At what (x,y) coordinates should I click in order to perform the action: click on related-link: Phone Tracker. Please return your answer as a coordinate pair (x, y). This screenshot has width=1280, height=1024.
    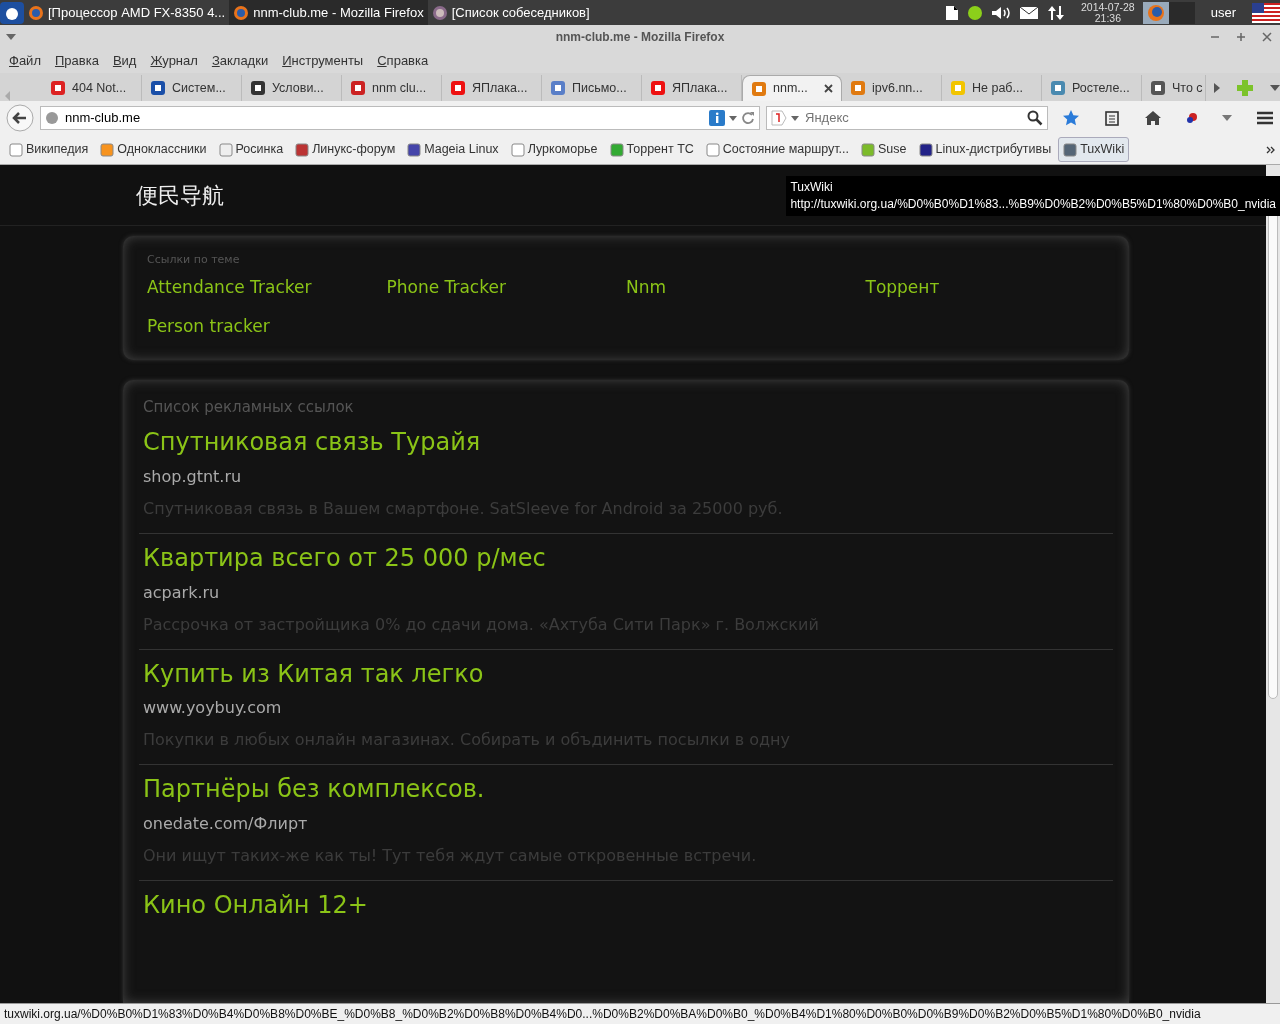
    Looking at the image, I should click on (446, 287).